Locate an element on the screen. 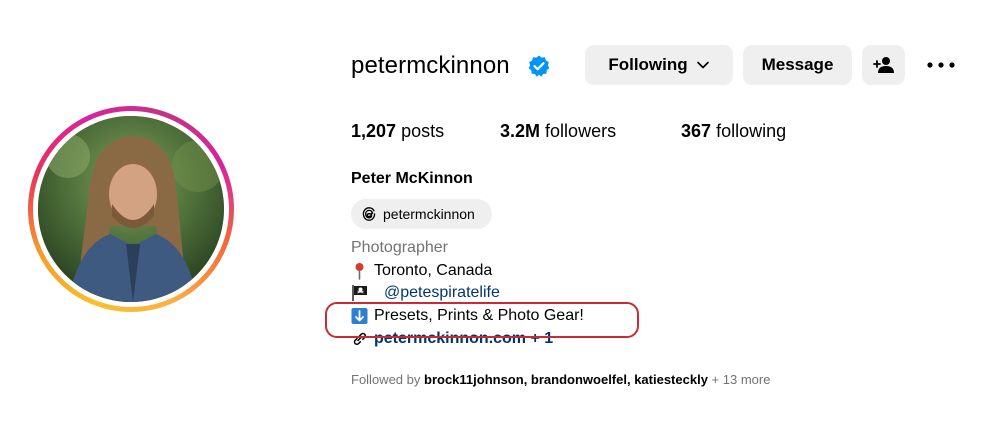  more-options-icon is located at coordinates (941, 65).